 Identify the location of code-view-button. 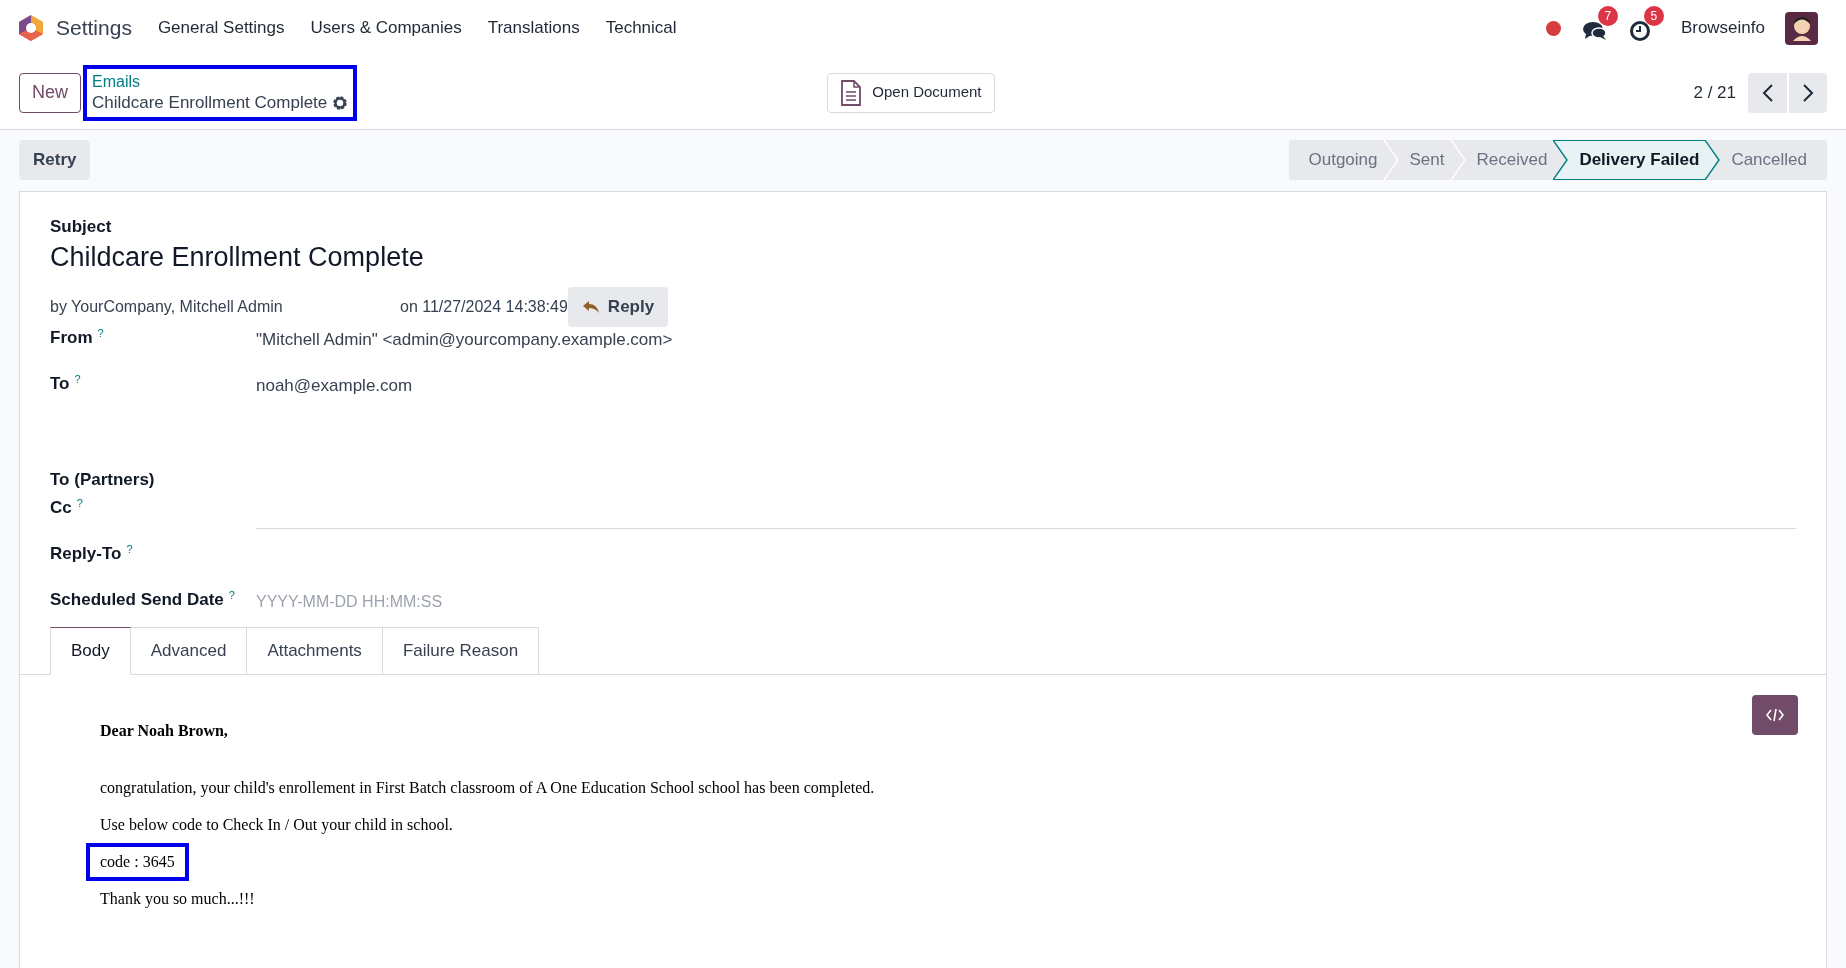
(1775, 715).